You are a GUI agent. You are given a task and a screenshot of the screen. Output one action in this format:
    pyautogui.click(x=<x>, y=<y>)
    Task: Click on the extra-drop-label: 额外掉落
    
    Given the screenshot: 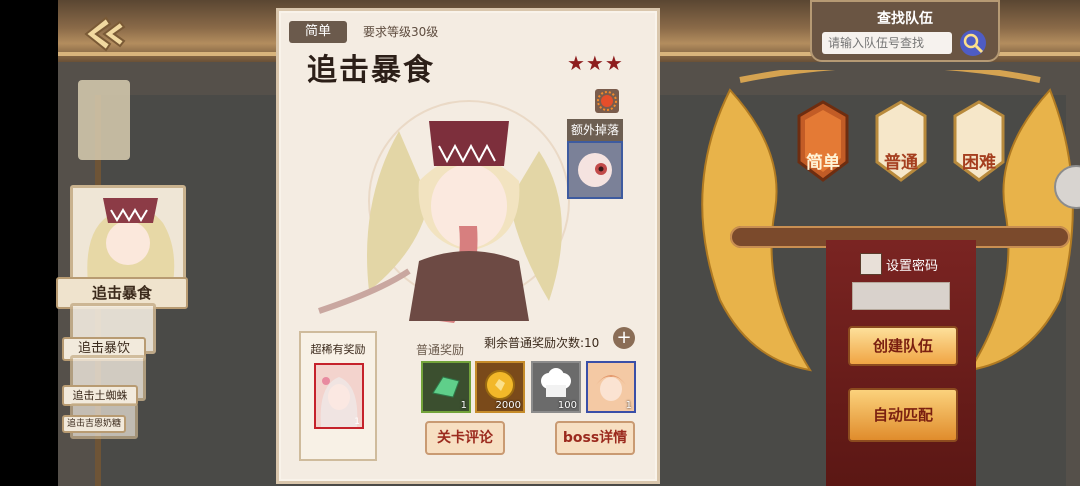 What is the action you would take?
    pyautogui.click(x=595, y=130)
    